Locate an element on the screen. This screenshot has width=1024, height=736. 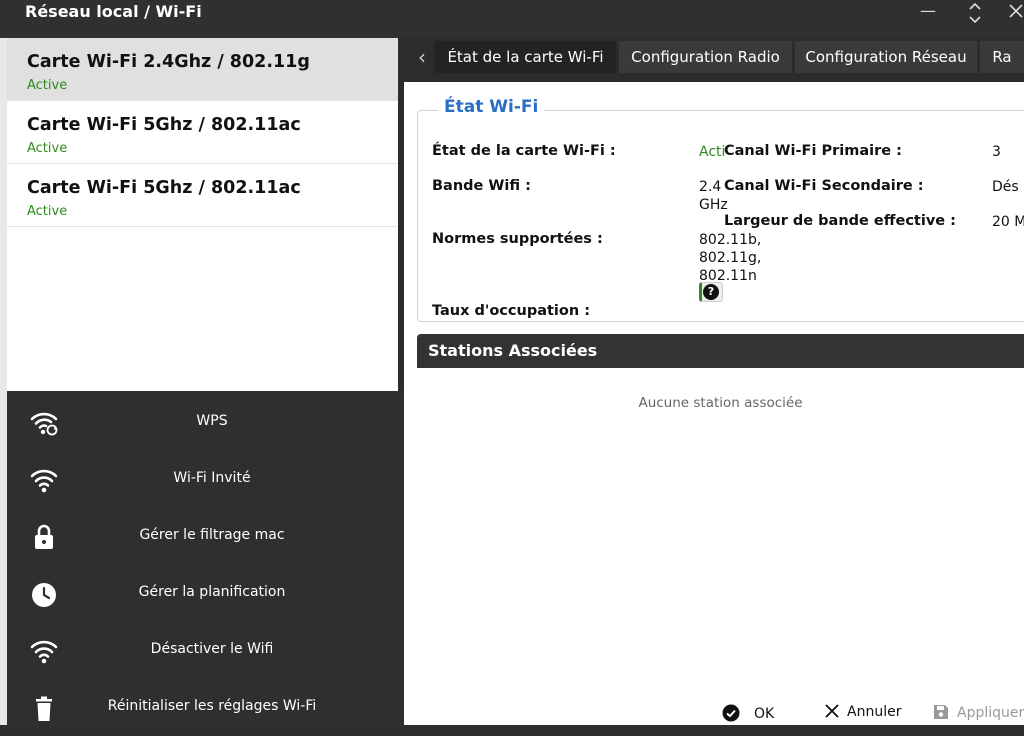
menu-label: Wi-Fi Invité is located at coordinates (212, 478).